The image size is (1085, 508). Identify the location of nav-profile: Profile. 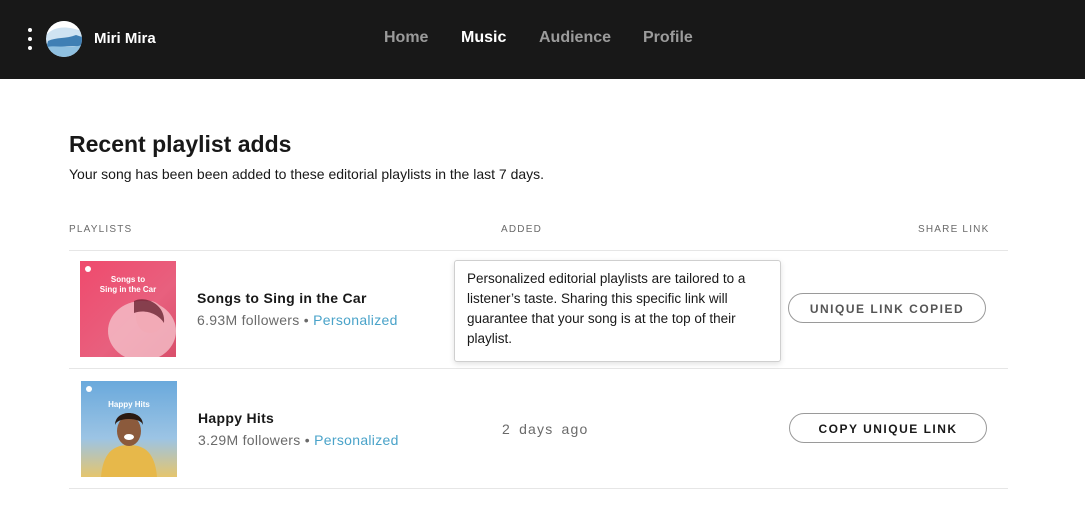
(668, 38).